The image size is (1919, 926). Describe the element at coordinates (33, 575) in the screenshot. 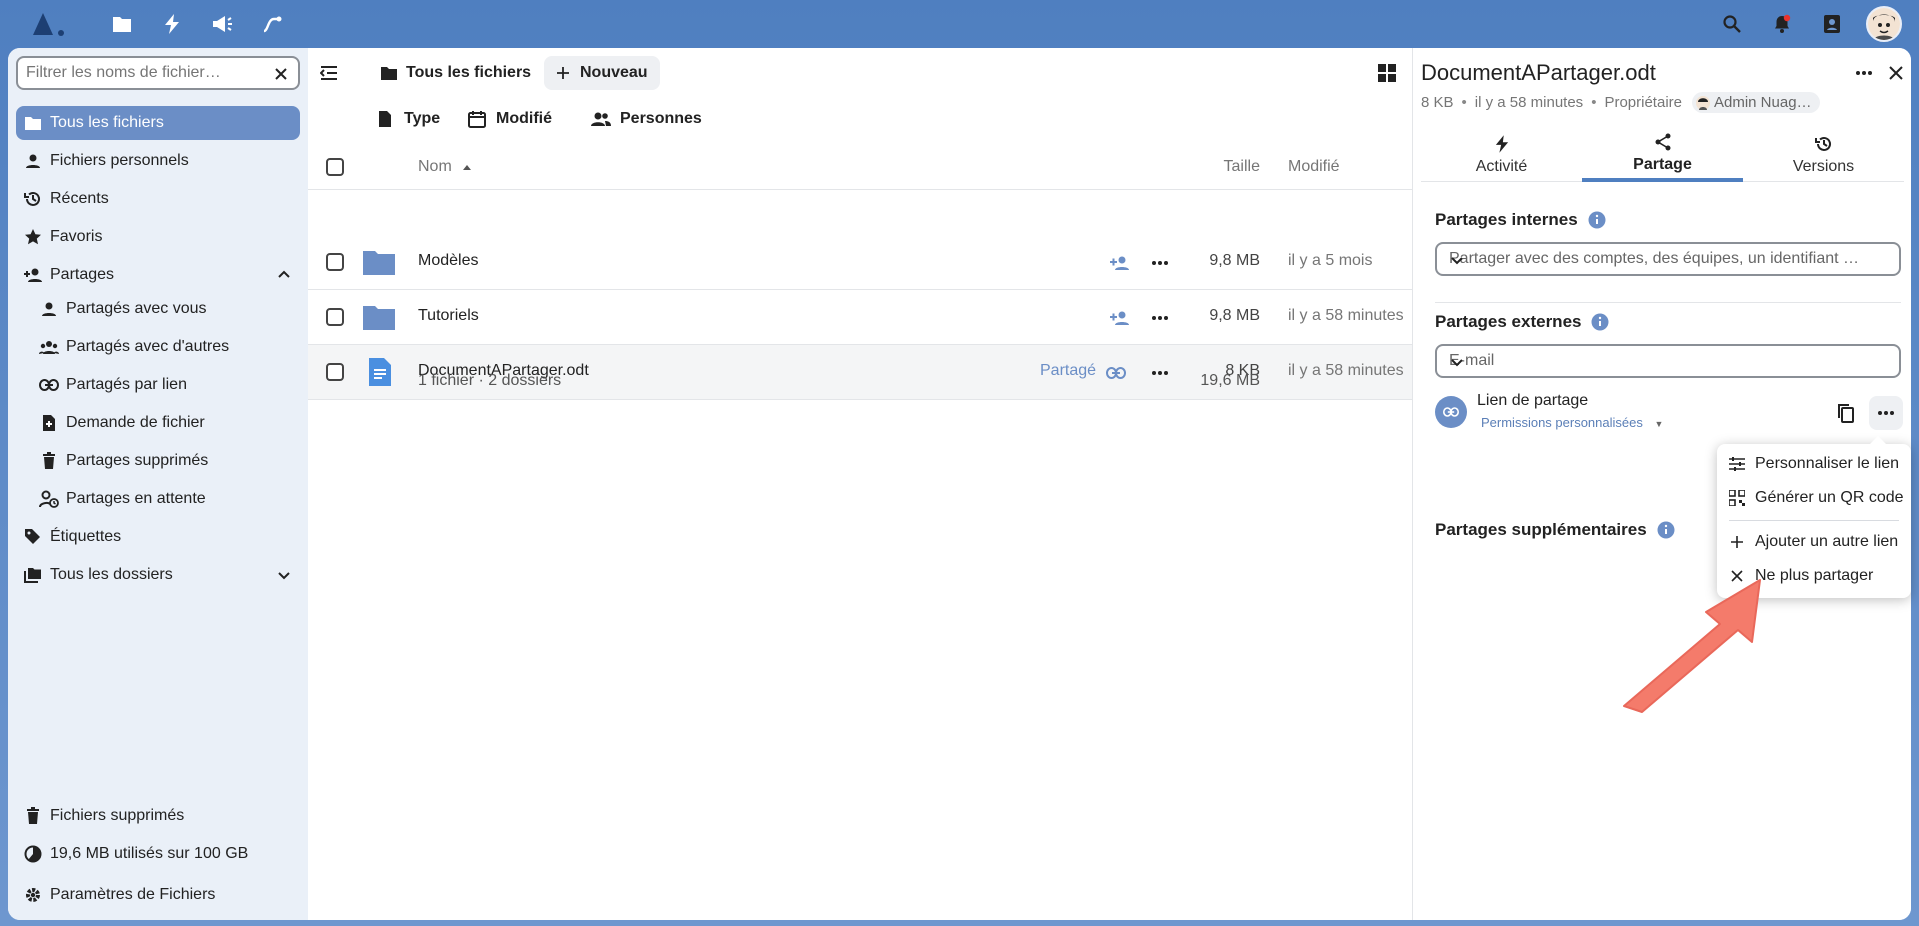

I see `folders-icon` at that location.